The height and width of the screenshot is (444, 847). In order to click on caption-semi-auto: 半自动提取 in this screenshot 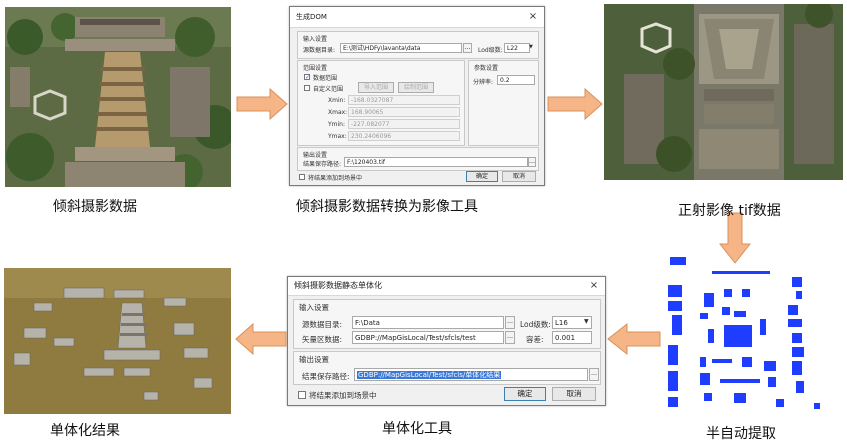, I will do `click(741, 434)`.